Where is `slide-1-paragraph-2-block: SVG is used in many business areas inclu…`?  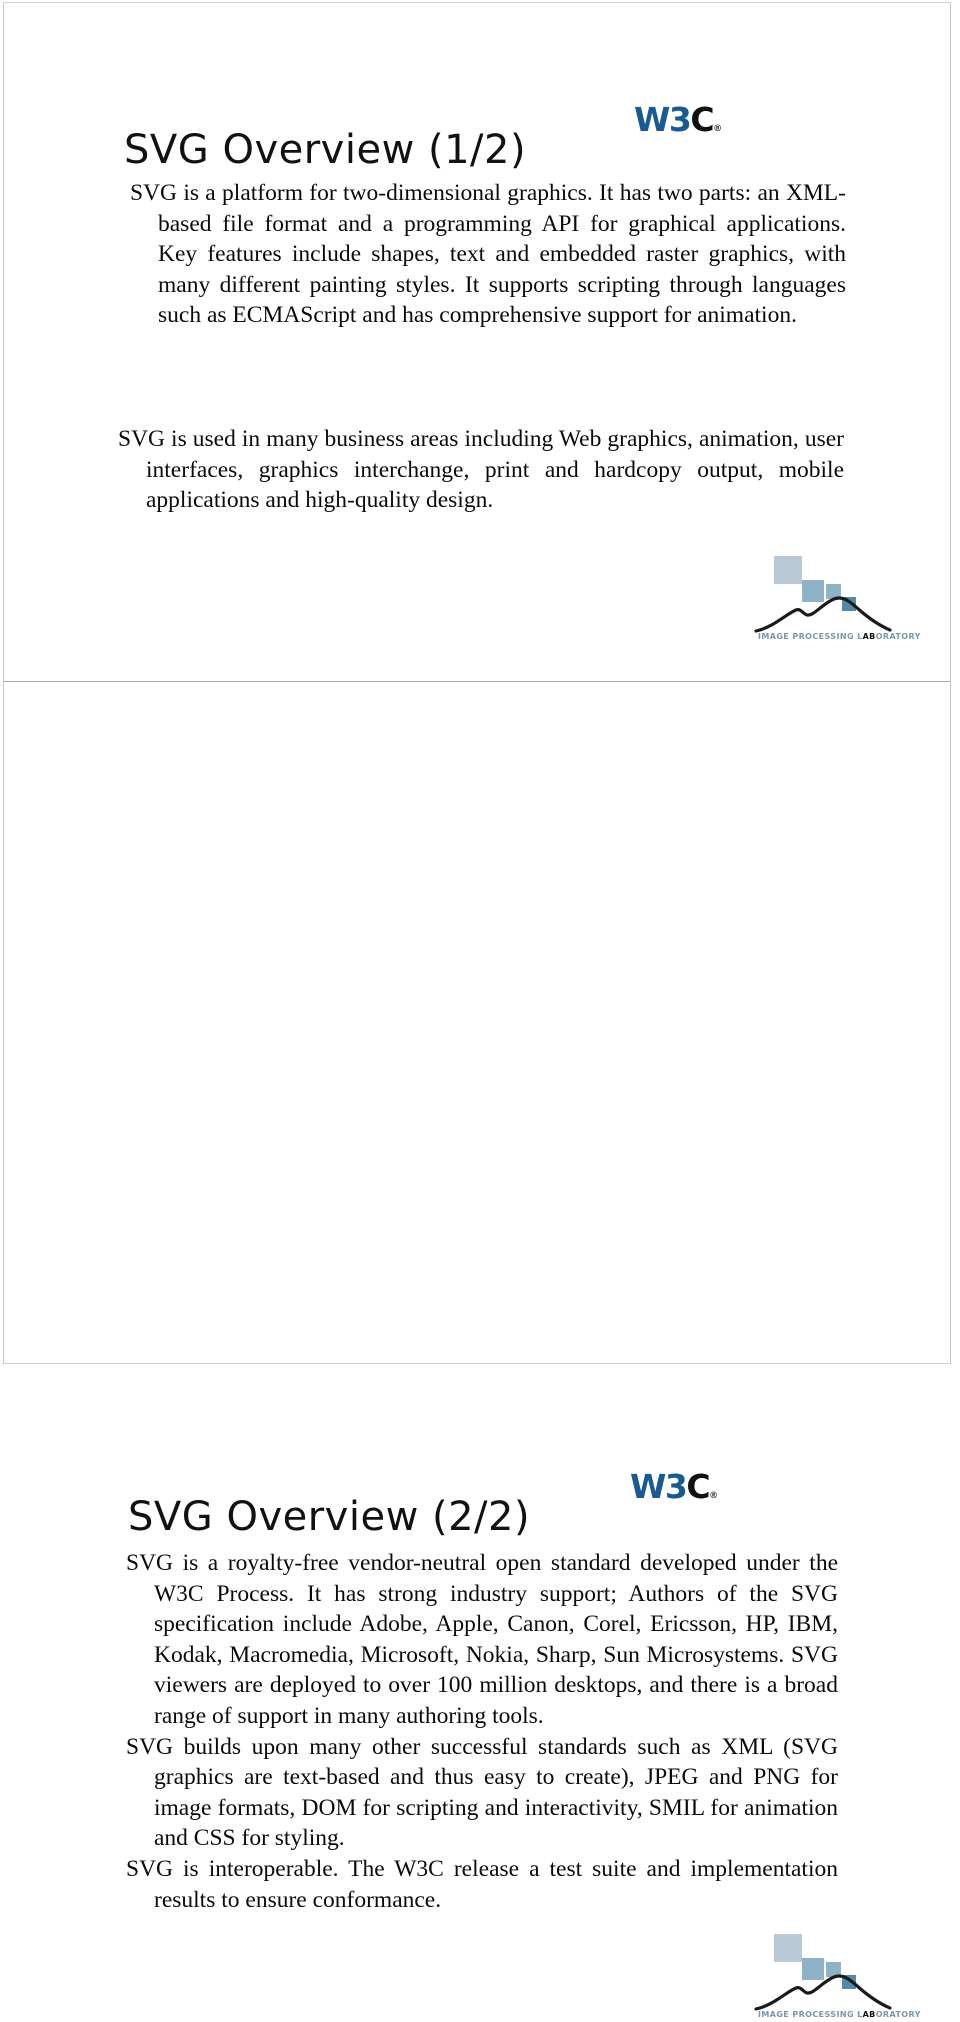 slide-1-paragraph-2-block: SVG is used in many business areas inclu… is located at coordinates (481, 470).